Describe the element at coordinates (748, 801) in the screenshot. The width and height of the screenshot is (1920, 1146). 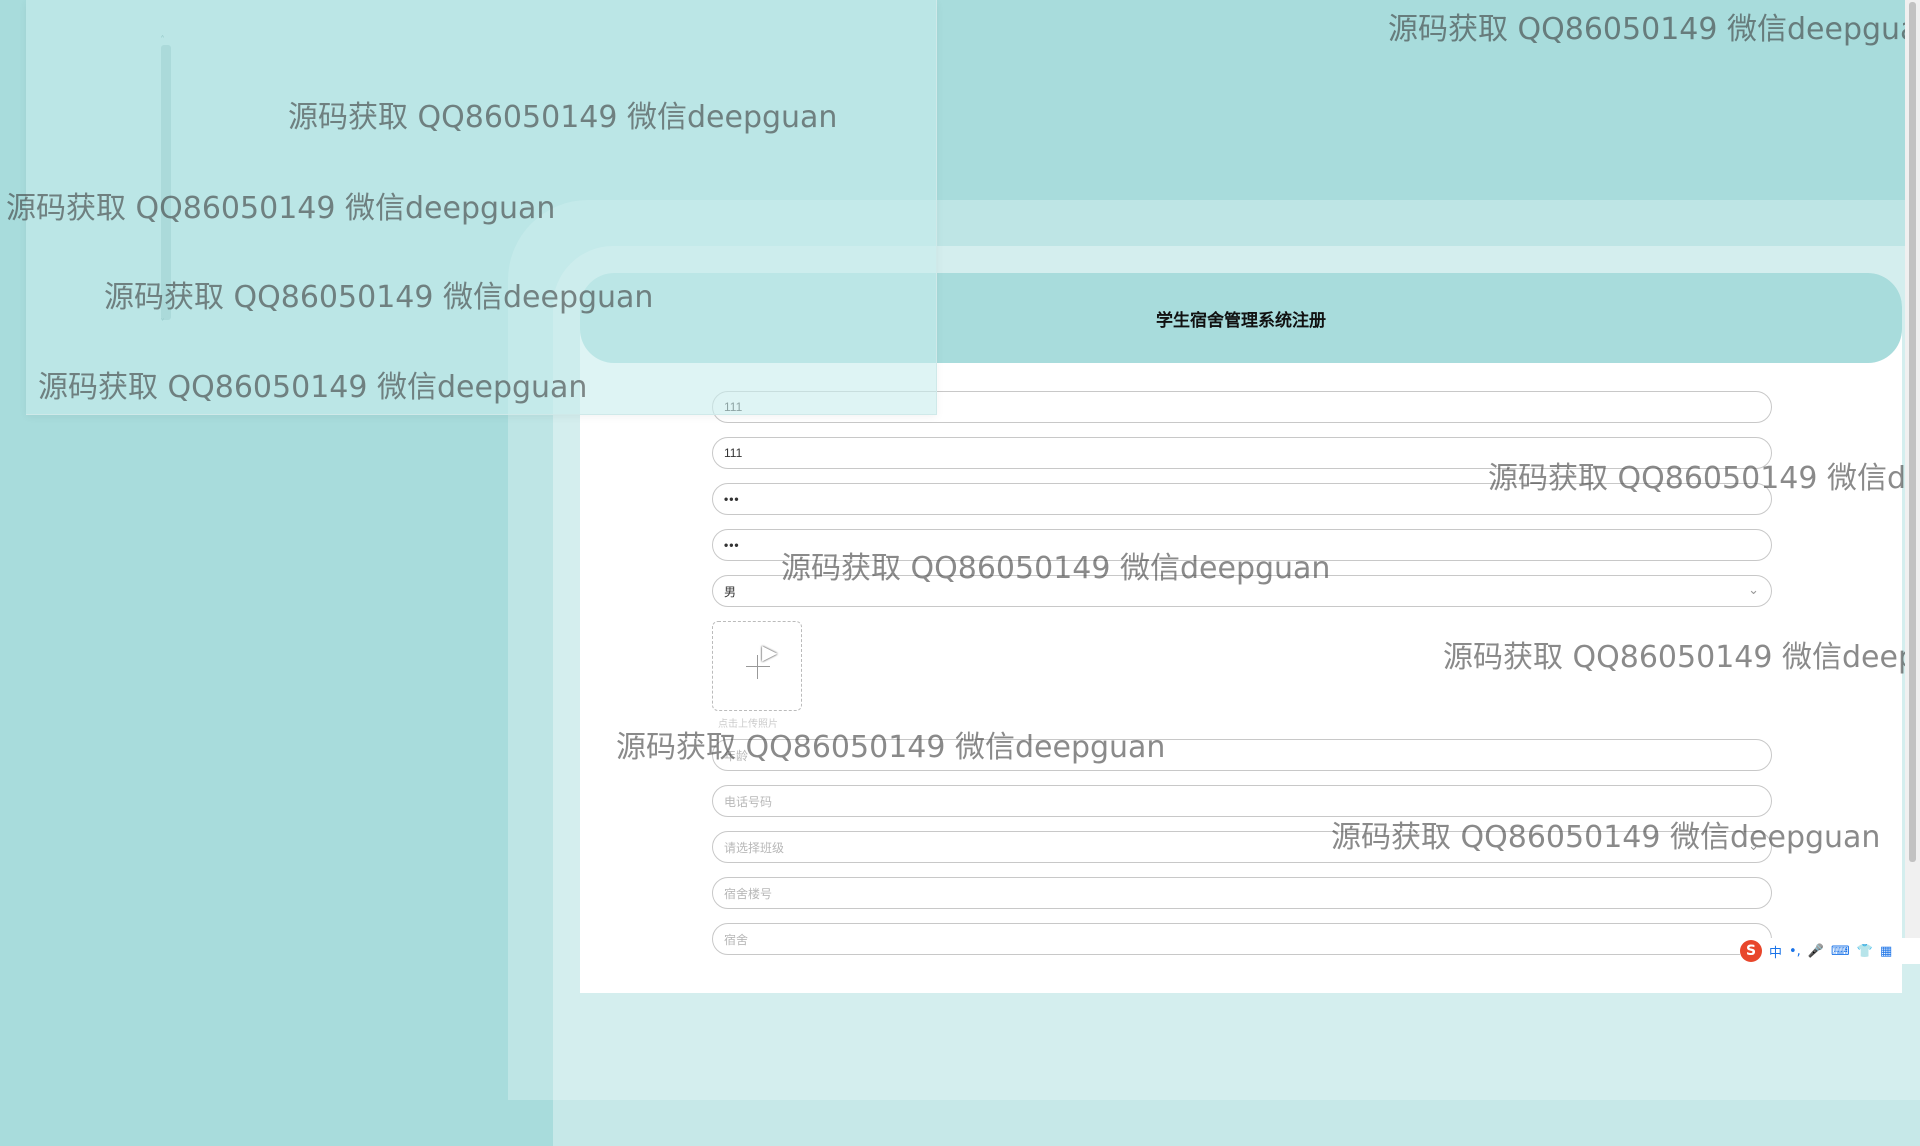
I see `phone-placeholder: 电话号码` at that location.